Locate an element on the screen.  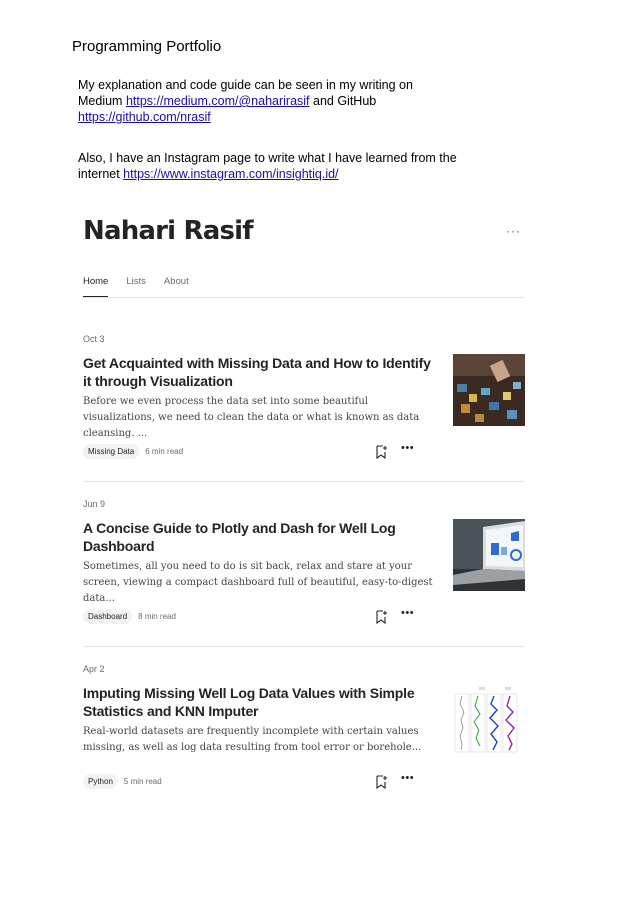
post-tag: Missing Data is located at coordinates (111, 451).